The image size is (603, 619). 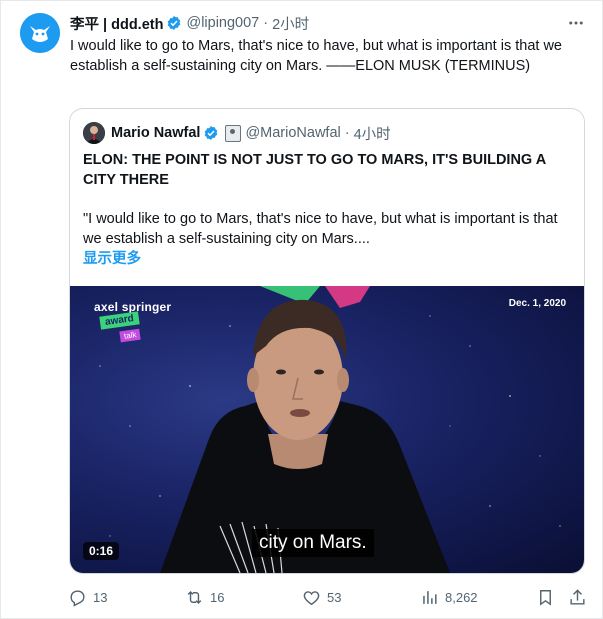 I want to click on bookmark-icon, so click(x=545, y=597).